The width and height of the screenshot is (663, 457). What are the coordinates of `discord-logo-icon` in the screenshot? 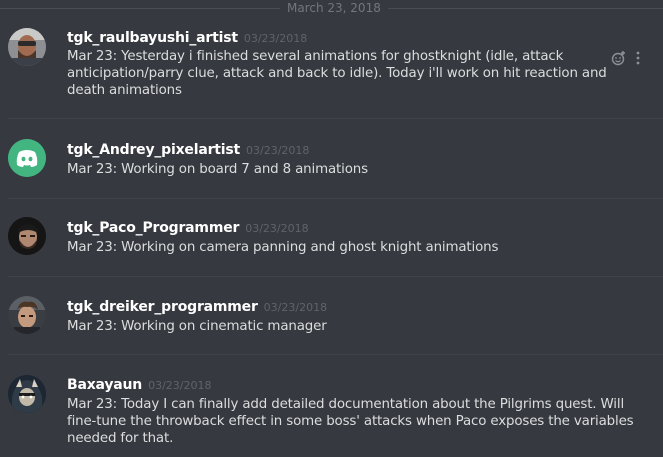 It's located at (27, 158).